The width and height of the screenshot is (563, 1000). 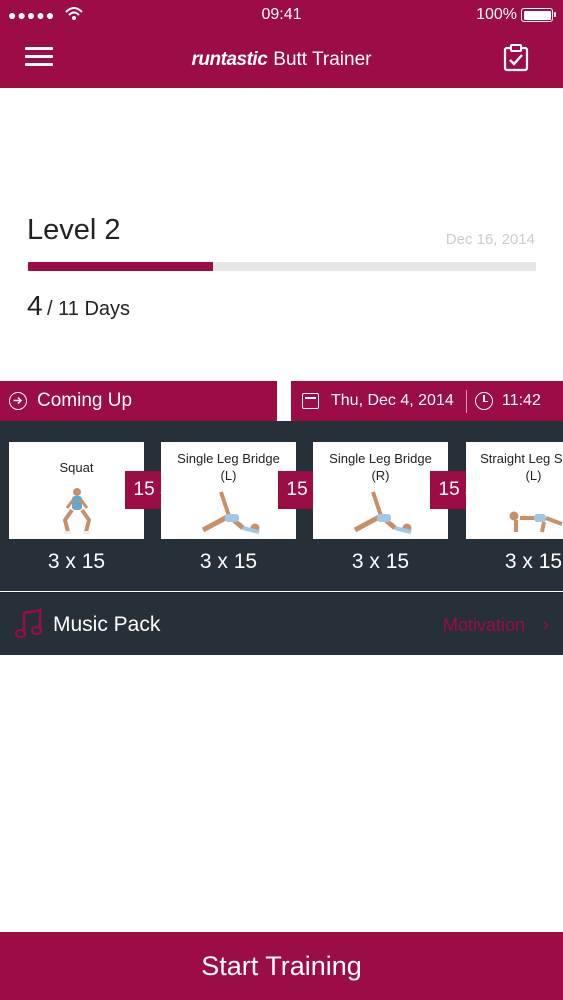 I want to click on days-progress: 4 / 11 Days, so click(x=78, y=306).